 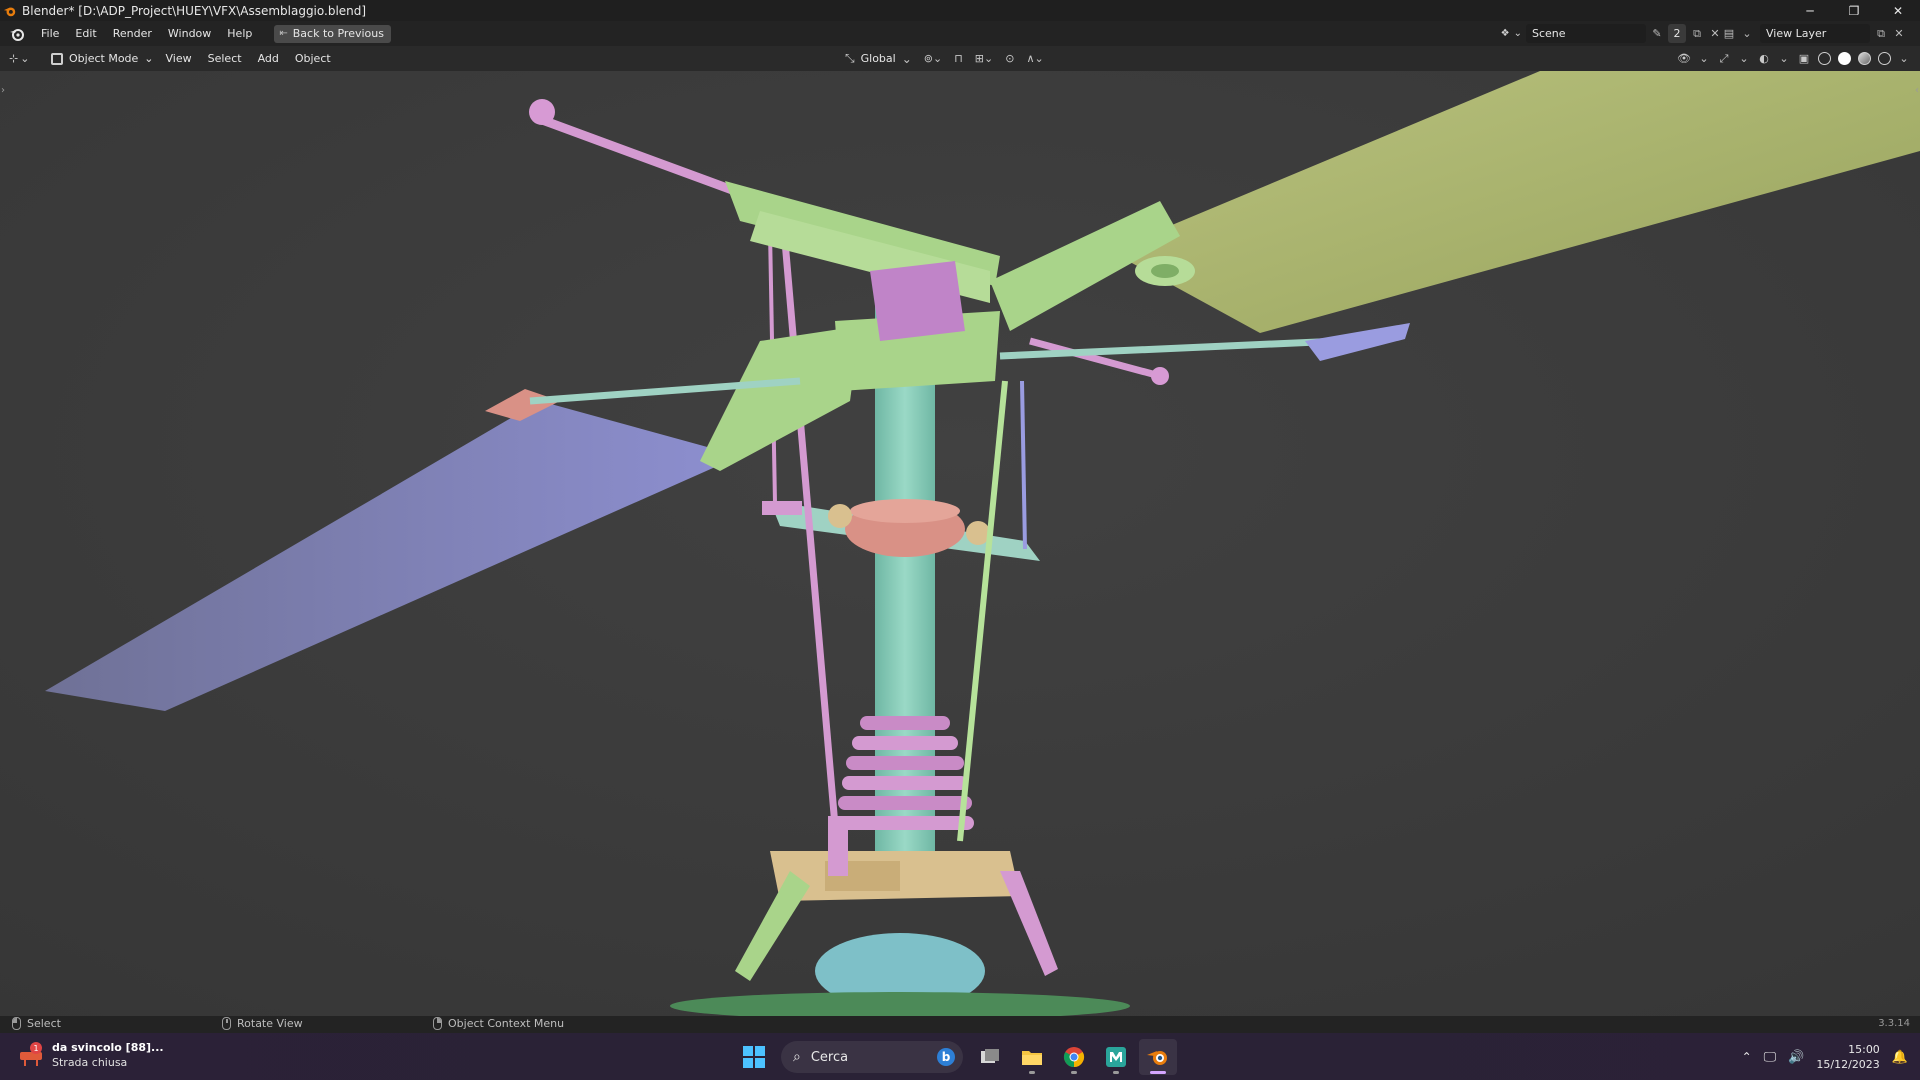 What do you see at coordinates (1747, 1057) in the screenshot?
I see `chevron-up-icon: ⌃` at bounding box center [1747, 1057].